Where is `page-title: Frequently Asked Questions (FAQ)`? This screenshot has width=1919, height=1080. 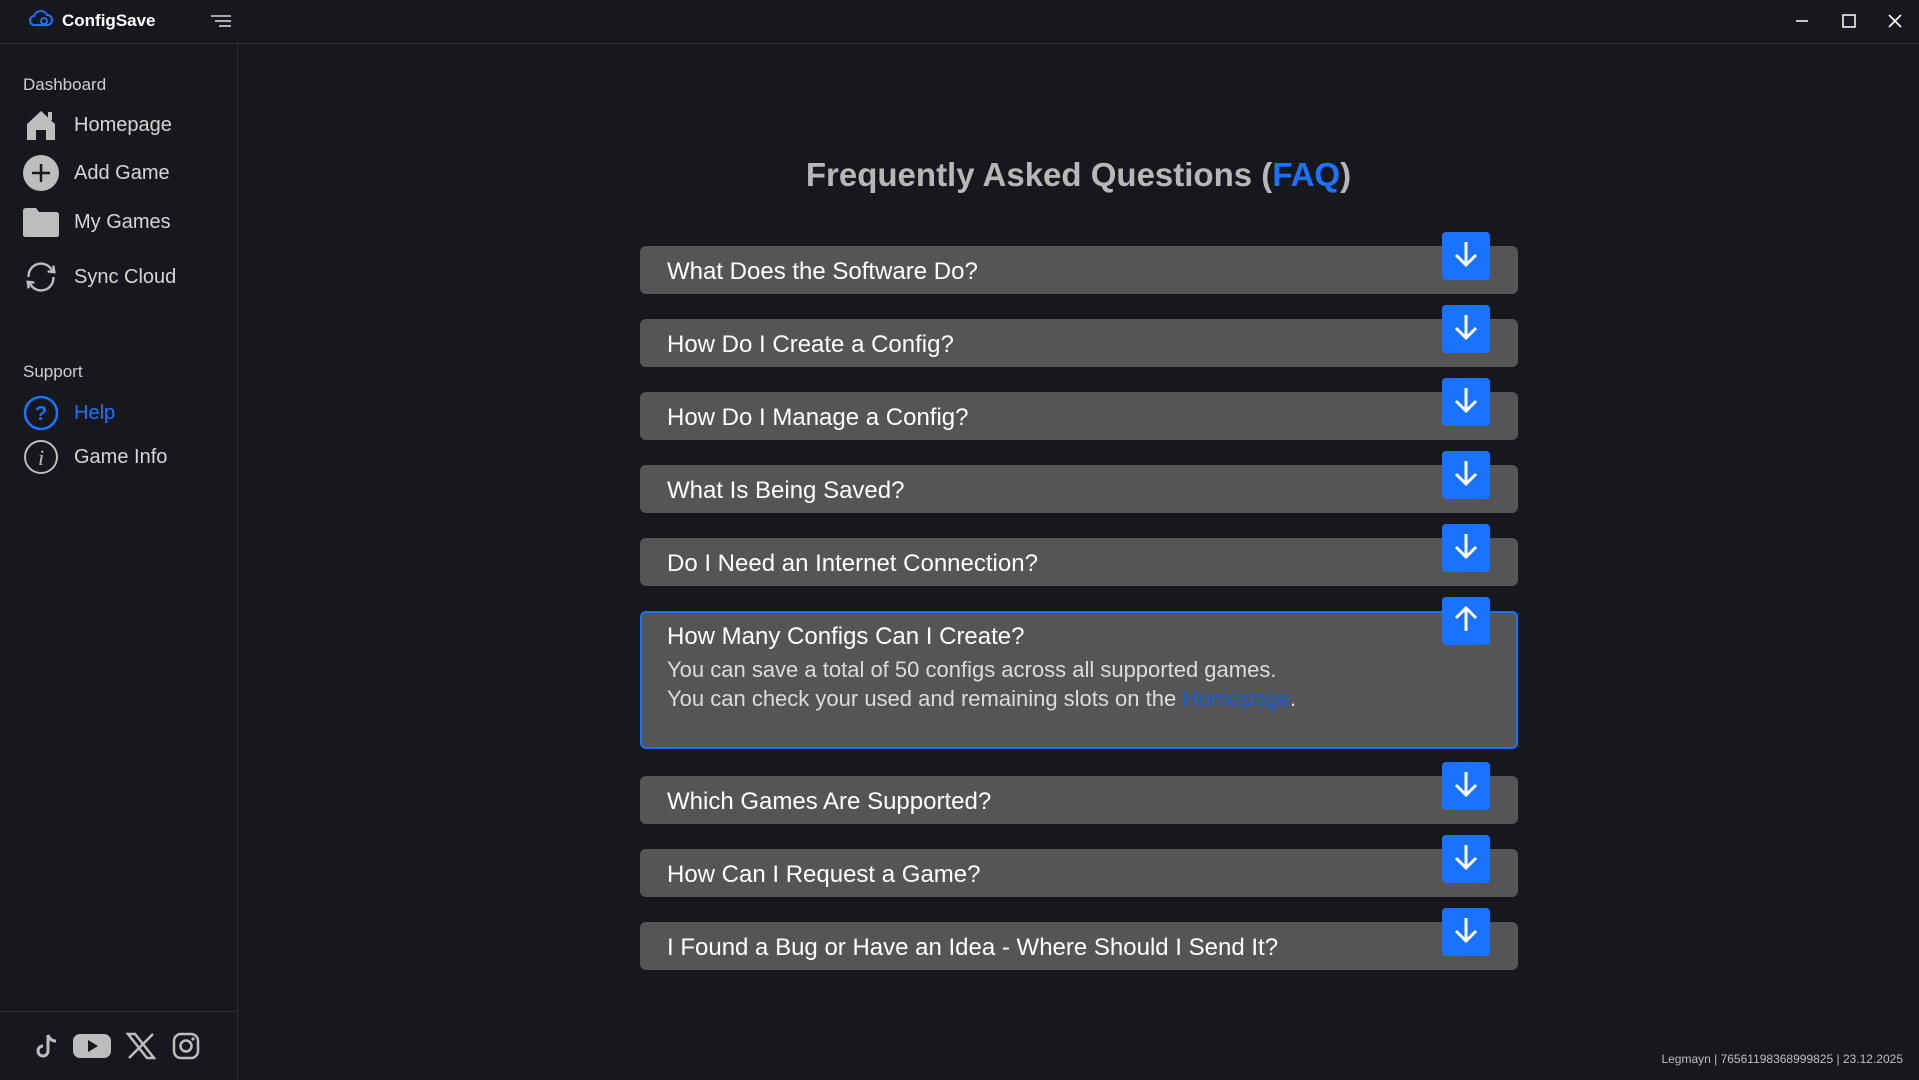 page-title: Frequently Asked Questions (FAQ) is located at coordinates (1078, 175).